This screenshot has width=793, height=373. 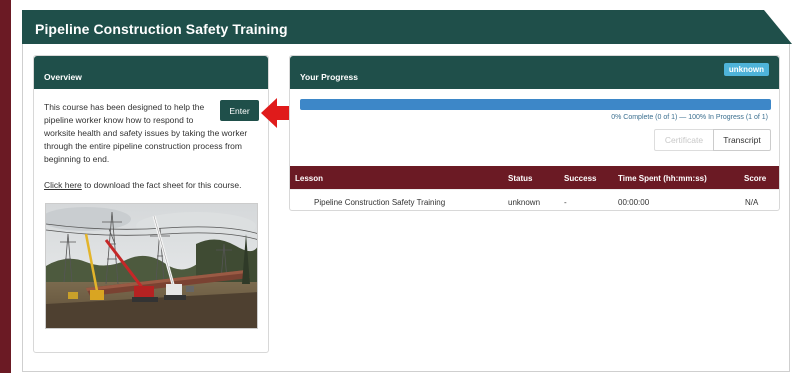 What do you see at coordinates (161, 29) in the screenshot?
I see `page-title: Pipeline Construction Safety Training` at bounding box center [161, 29].